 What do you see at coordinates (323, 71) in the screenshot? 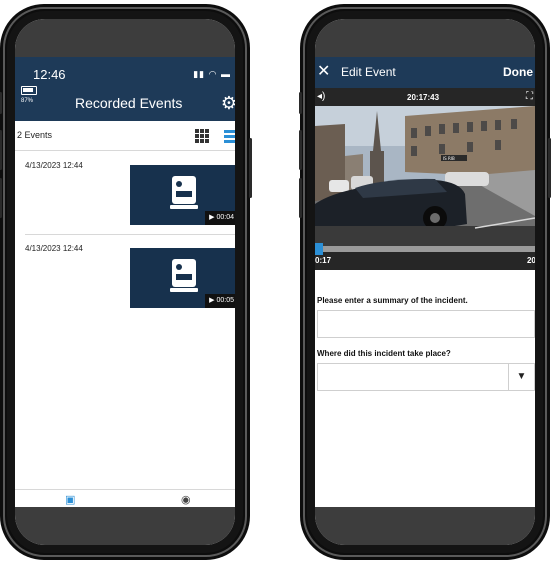
I see `close-icon: ✕` at bounding box center [323, 71].